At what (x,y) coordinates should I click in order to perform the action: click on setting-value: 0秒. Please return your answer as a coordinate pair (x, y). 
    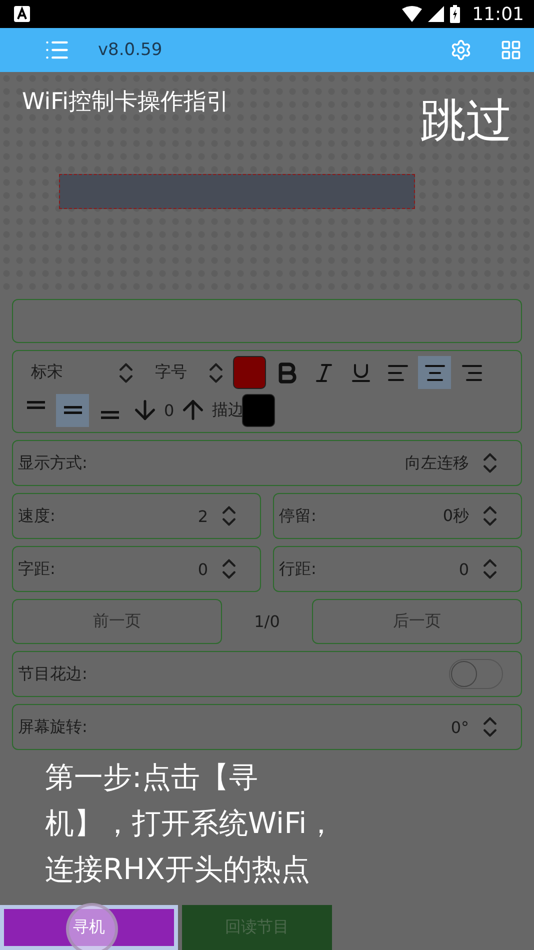
    Looking at the image, I should click on (455, 516).